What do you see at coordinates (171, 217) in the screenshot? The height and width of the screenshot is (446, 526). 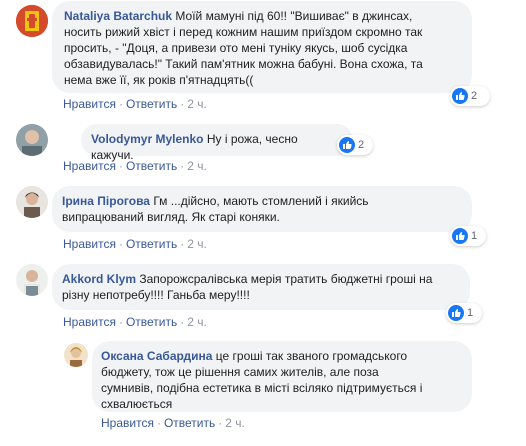 I see `comment-text-line: випрацюваний вигляд. Як старі коняки.` at bounding box center [171, 217].